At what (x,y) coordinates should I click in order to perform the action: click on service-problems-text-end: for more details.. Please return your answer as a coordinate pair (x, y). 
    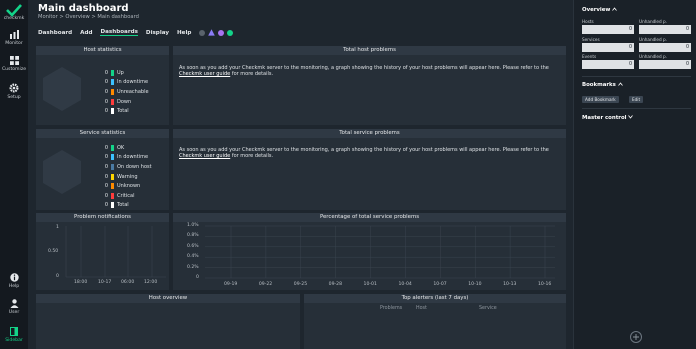
    Looking at the image, I should click on (252, 156).